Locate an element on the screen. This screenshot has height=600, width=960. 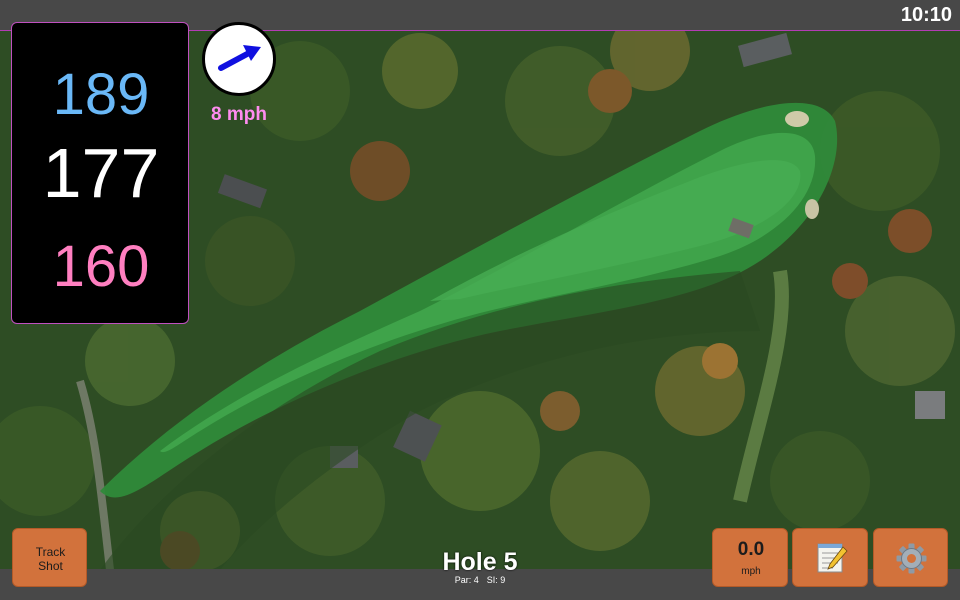
hole-details: Par: 4 SI: 9 is located at coordinates (480, 580).